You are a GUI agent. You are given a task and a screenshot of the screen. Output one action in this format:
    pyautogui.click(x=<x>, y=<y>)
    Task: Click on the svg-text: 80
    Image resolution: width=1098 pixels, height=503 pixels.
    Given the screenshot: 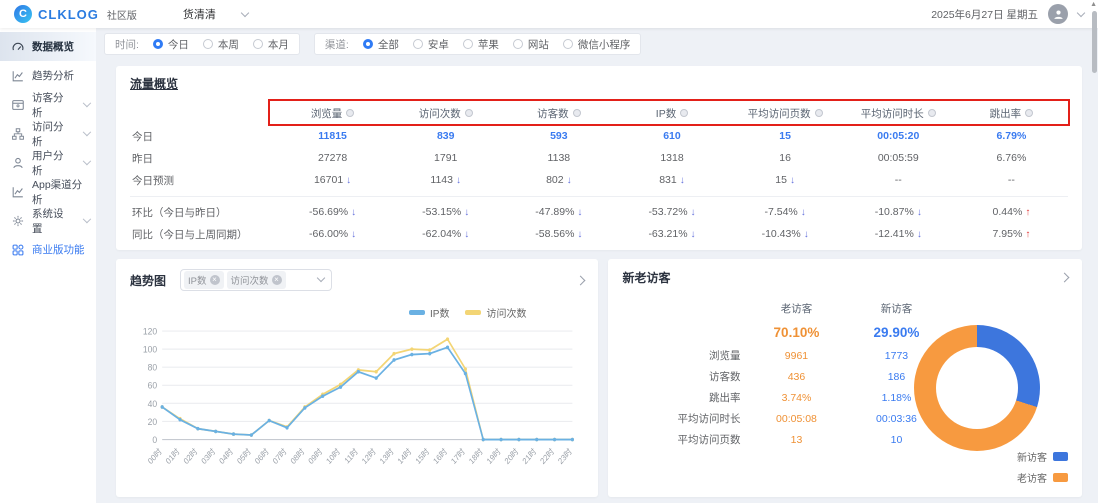 What is the action you would take?
    pyautogui.click(x=153, y=367)
    